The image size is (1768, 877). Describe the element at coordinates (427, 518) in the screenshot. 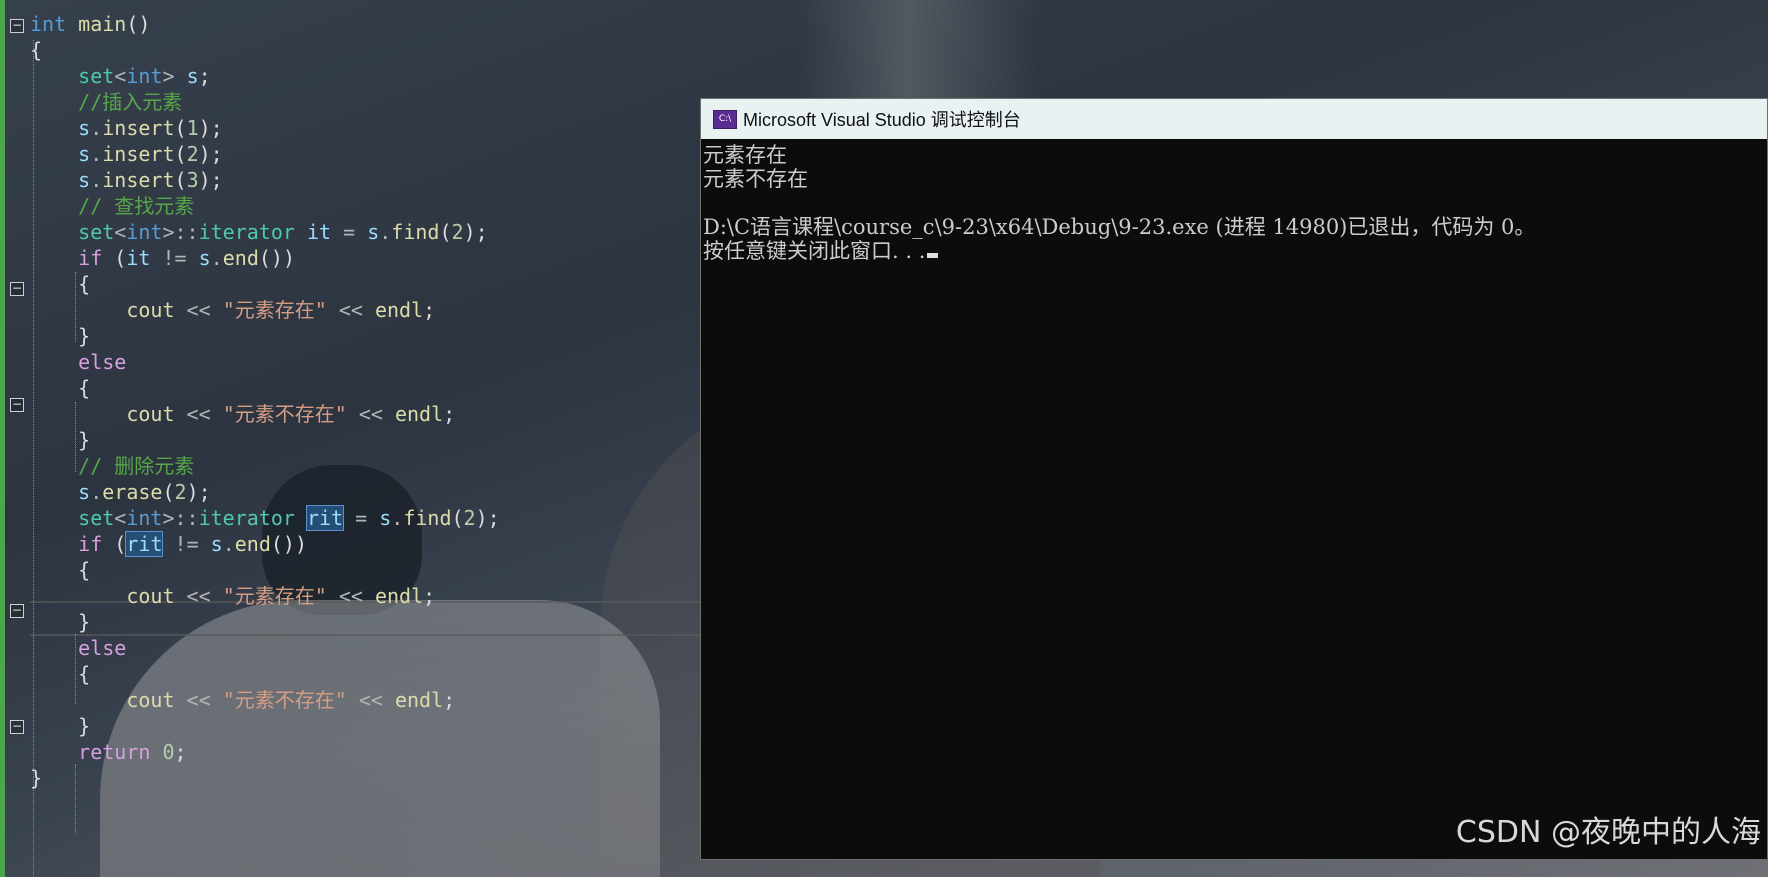

I see `code-token: find` at that location.